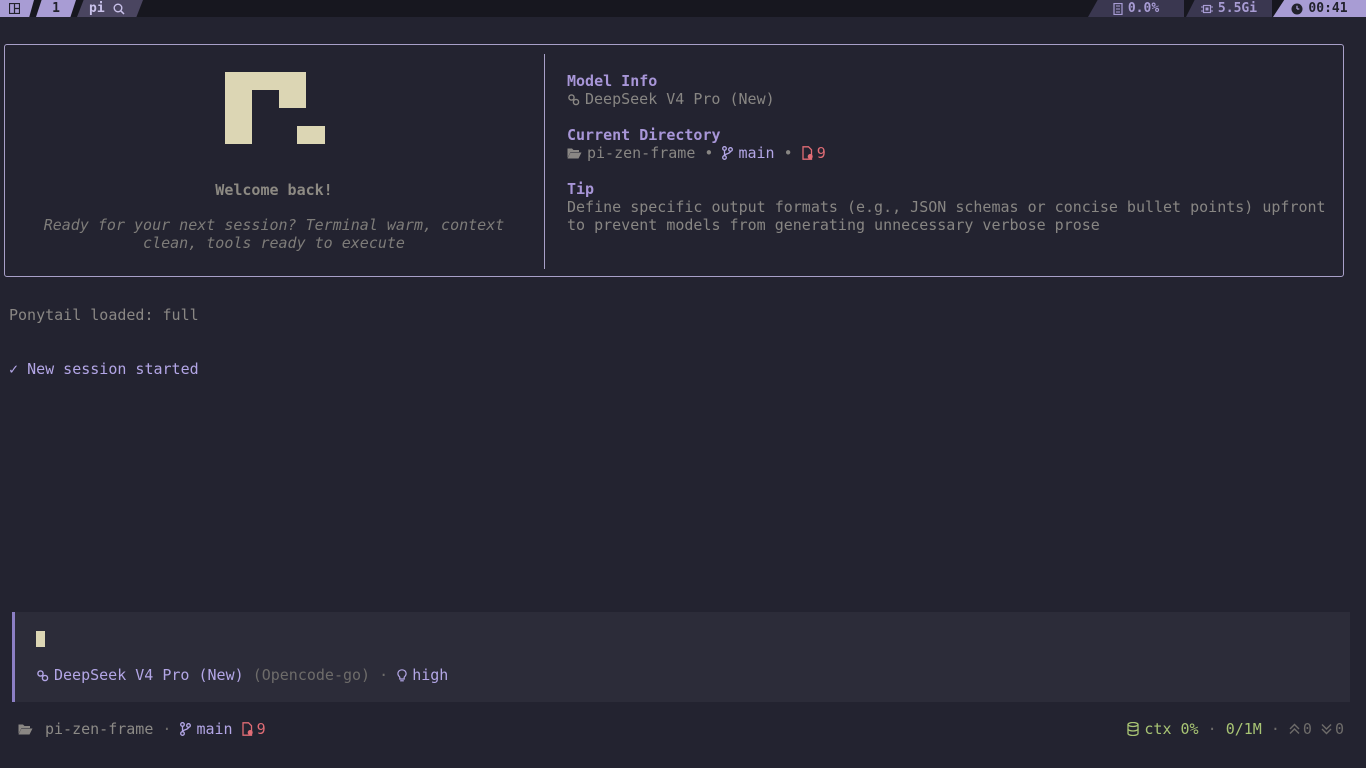 The image size is (1366, 768). Describe the element at coordinates (14, 8) in the screenshot. I see `layout-icon` at that location.